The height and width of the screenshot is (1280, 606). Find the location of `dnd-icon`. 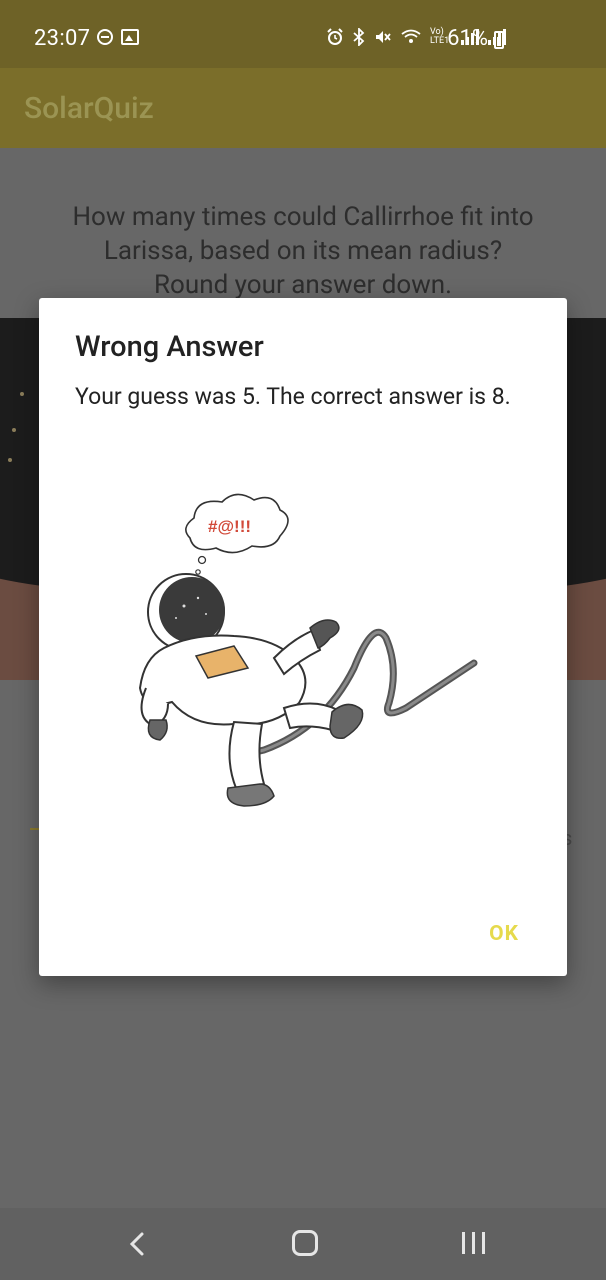

dnd-icon is located at coordinates (105, 37).